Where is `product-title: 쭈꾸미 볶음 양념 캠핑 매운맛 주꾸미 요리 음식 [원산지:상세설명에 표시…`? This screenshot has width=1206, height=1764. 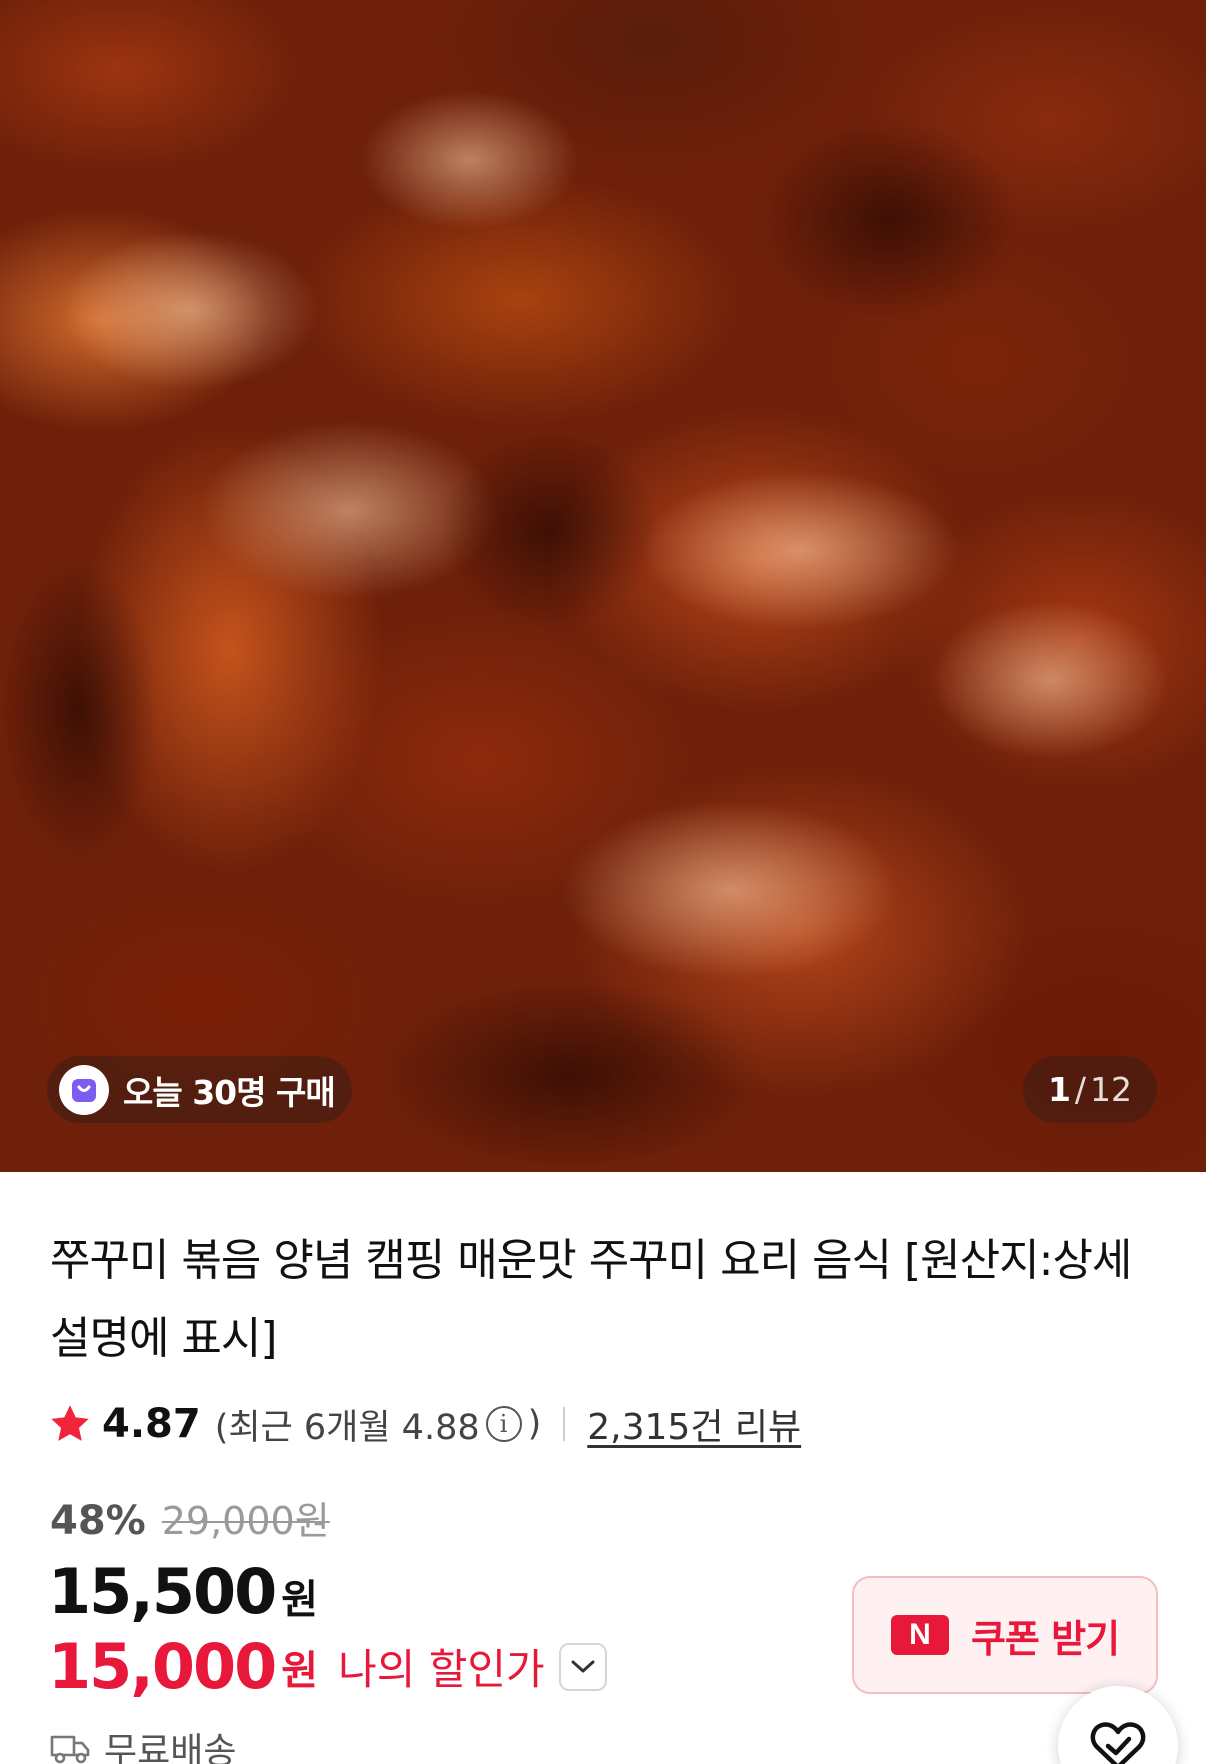 product-title: 쭈꾸미 볶음 양념 캠핑 매운맛 주꾸미 요리 음식 [원산지:상세설명에 표시… is located at coordinates (591, 1299).